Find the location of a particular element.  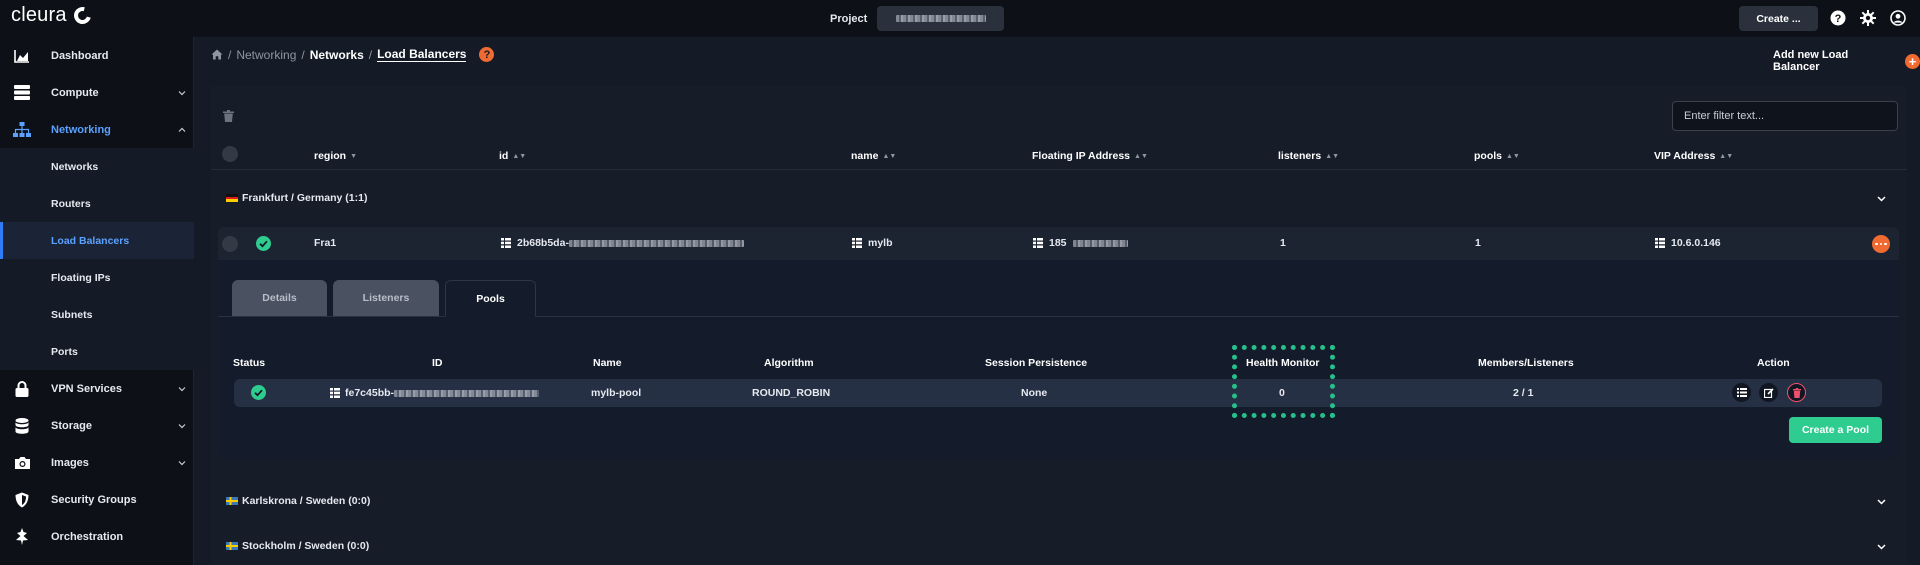

pool-delete-button is located at coordinates (1796, 392).